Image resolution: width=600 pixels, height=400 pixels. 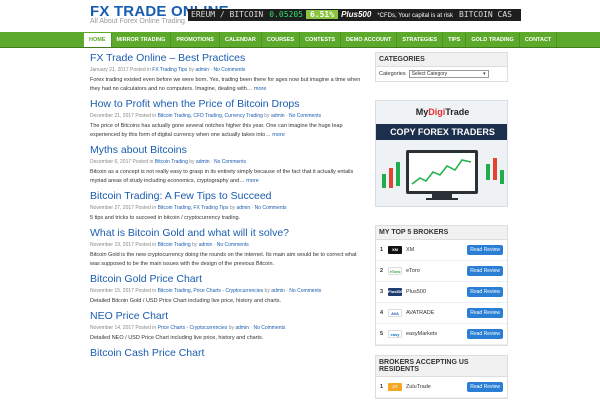 What do you see at coordinates (441, 387) in the screenshot?
I see `broker-row: 1 ZT ZuluTrade Read Review` at bounding box center [441, 387].